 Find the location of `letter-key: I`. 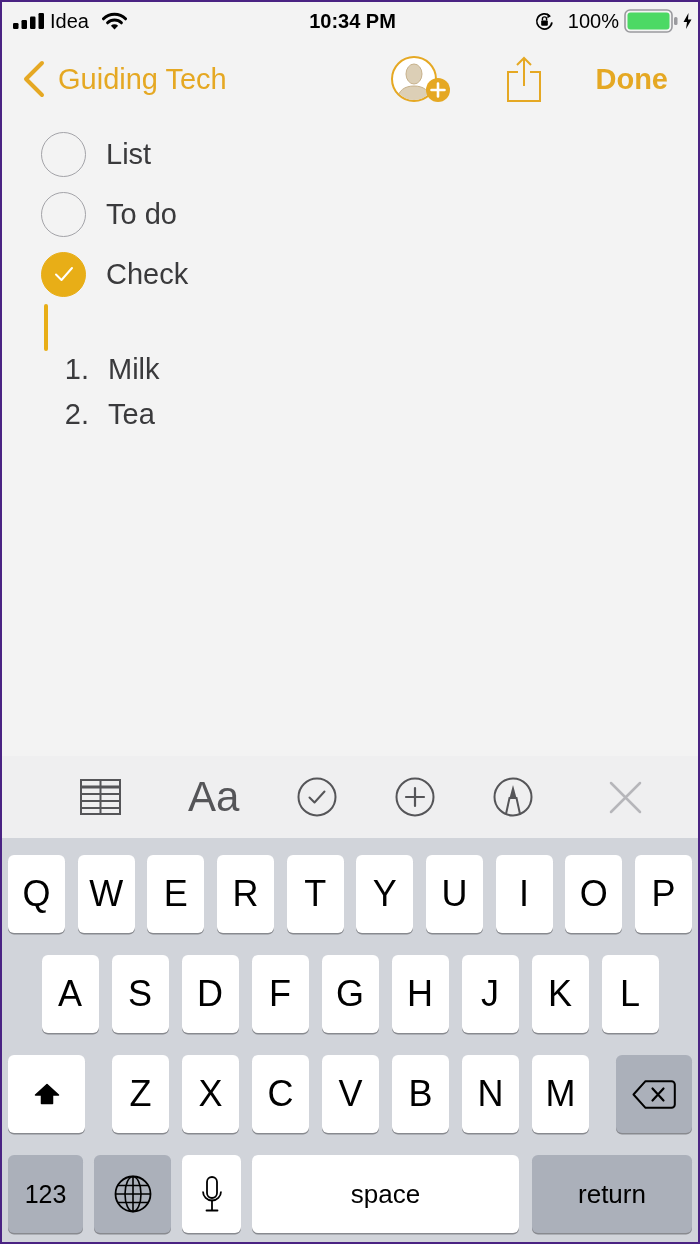

letter-key: I is located at coordinates (524, 894).